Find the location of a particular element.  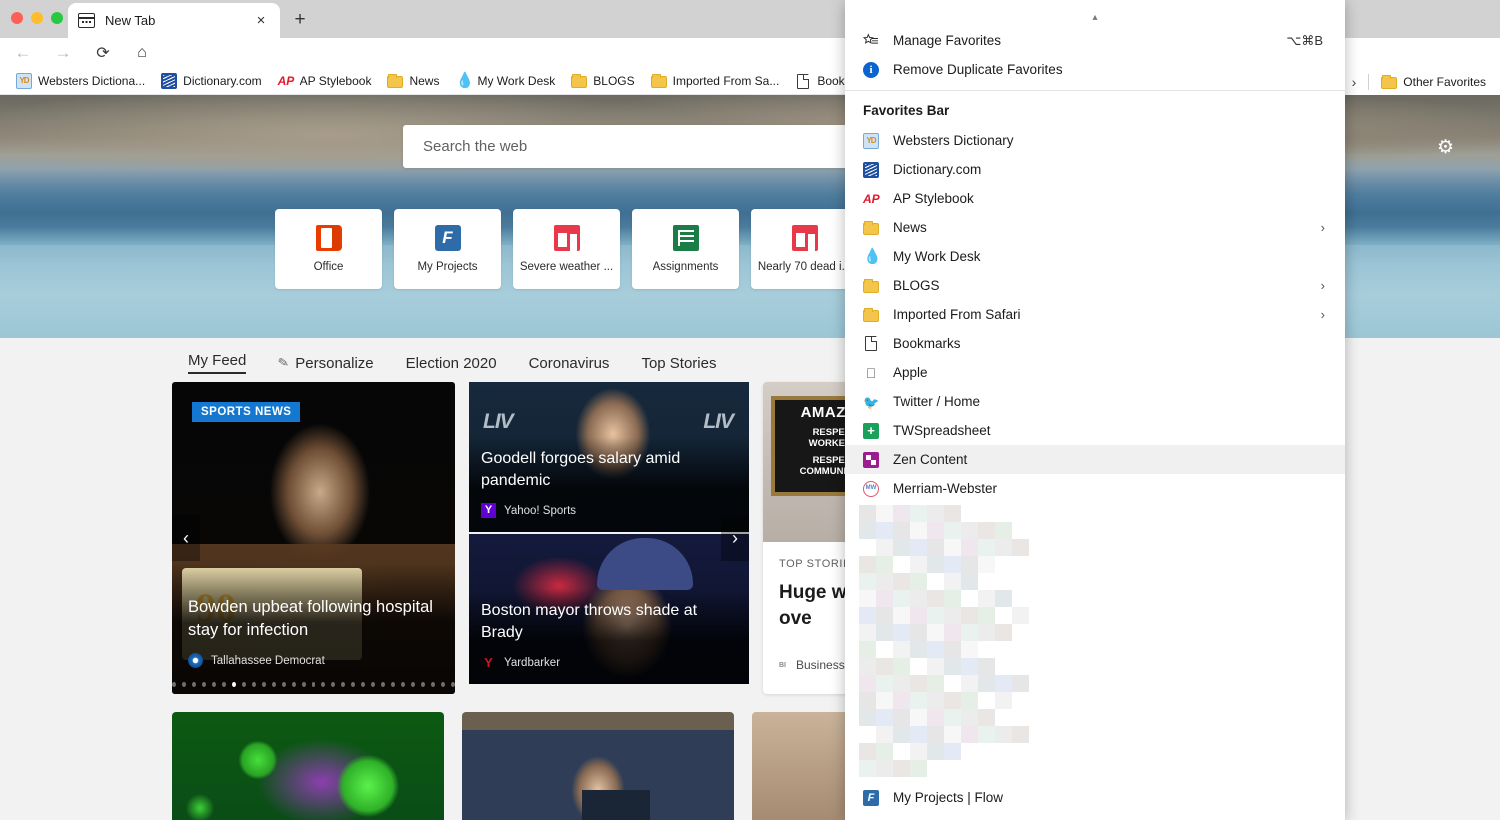

tab-election-2020: Election 2020 is located at coordinates (451, 363).